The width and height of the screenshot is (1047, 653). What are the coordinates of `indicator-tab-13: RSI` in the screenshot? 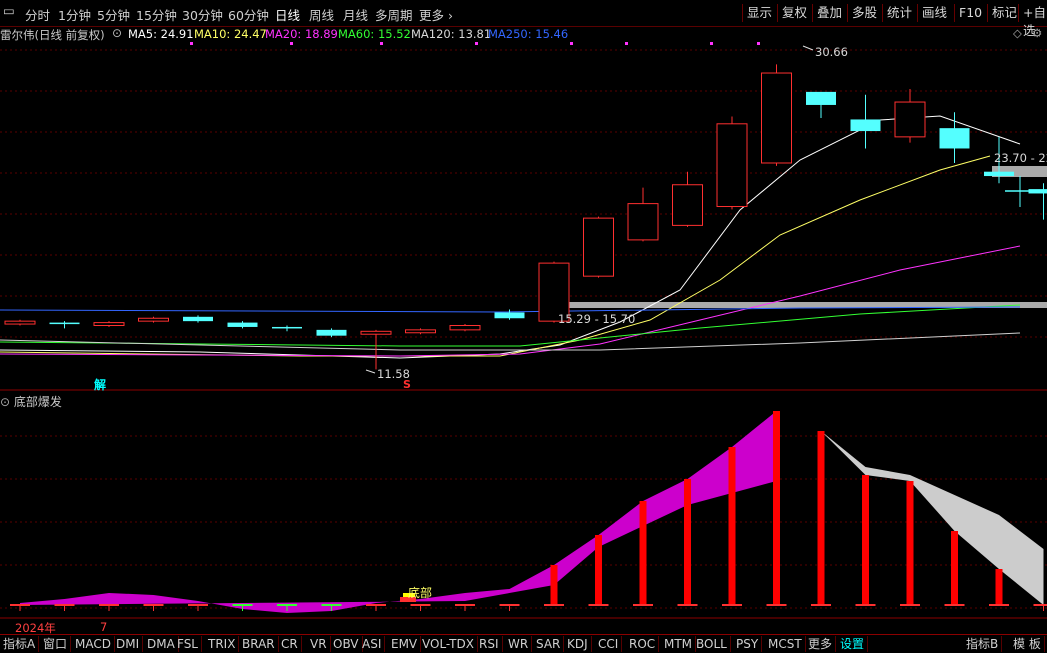 It's located at (489, 644).